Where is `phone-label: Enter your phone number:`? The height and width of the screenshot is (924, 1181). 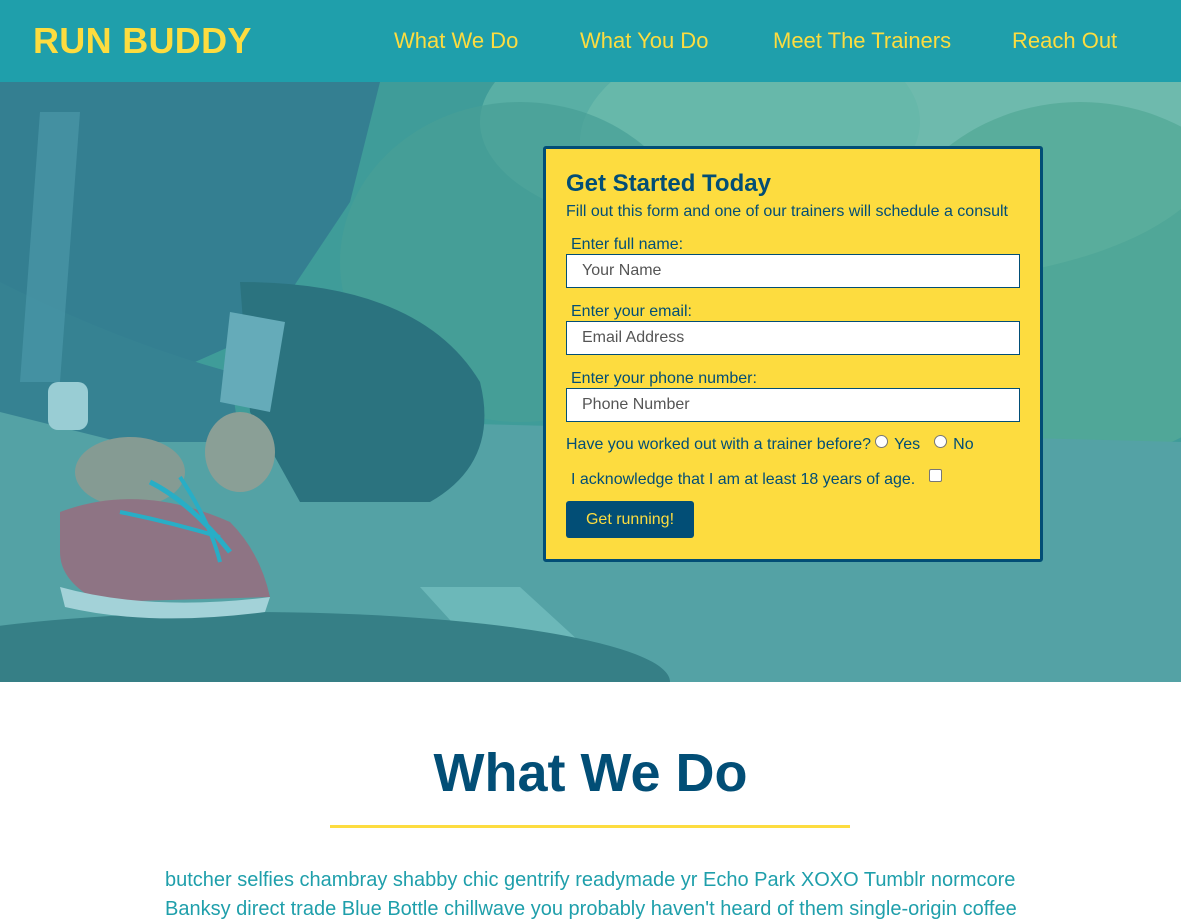 phone-label: Enter your phone number: is located at coordinates (664, 378).